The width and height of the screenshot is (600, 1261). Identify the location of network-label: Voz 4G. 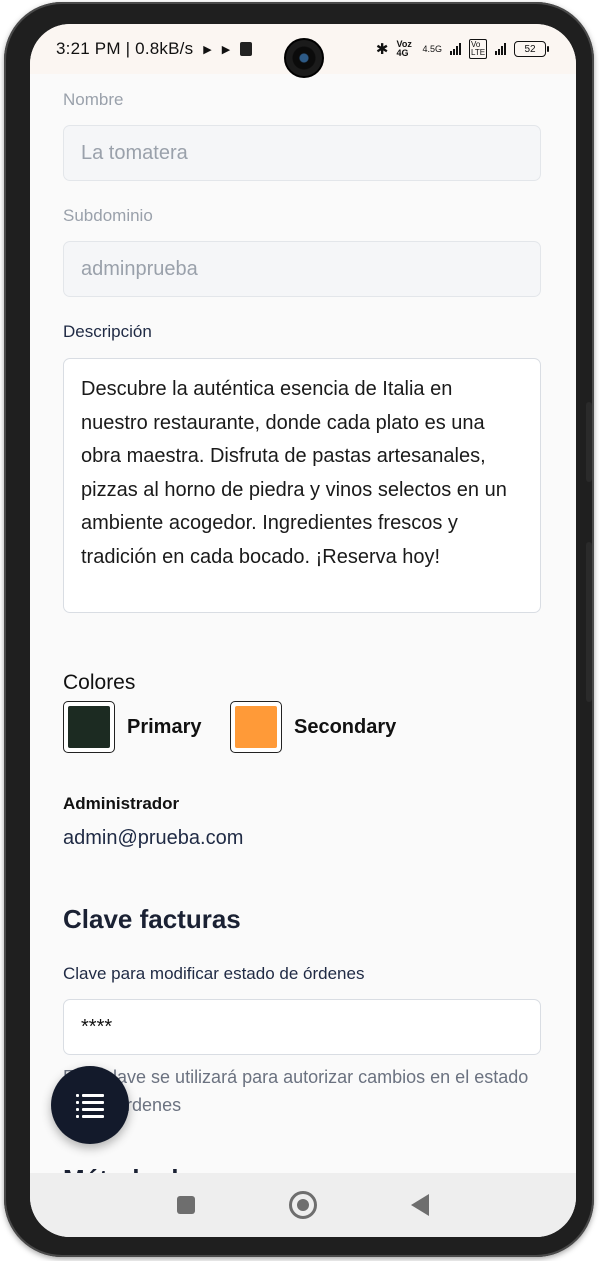
(404, 48).